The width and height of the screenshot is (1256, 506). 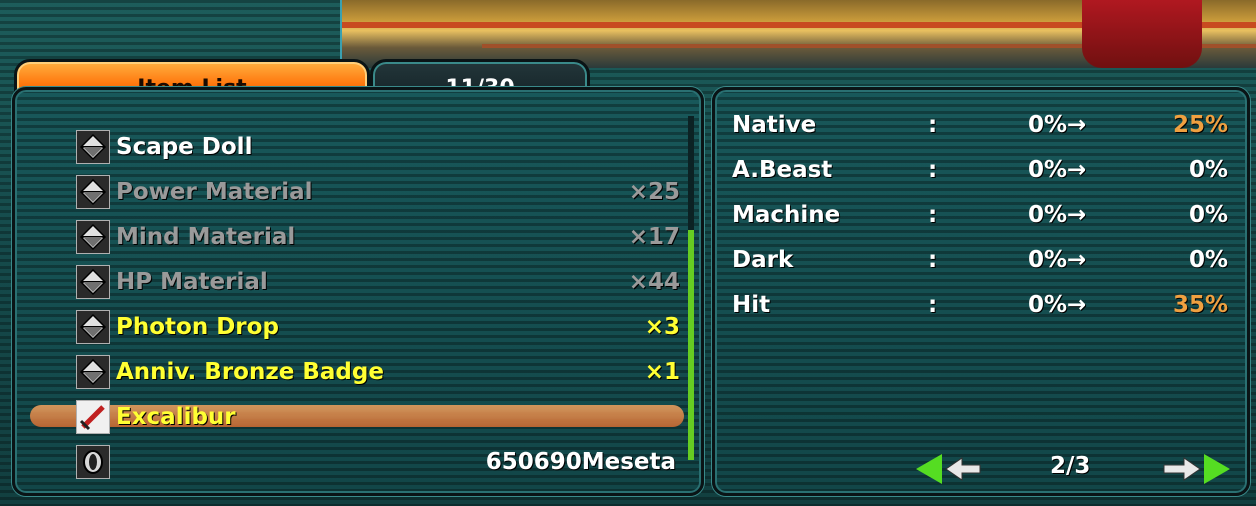 I want to click on item-name: Mind Material, so click(x=206, y=237).